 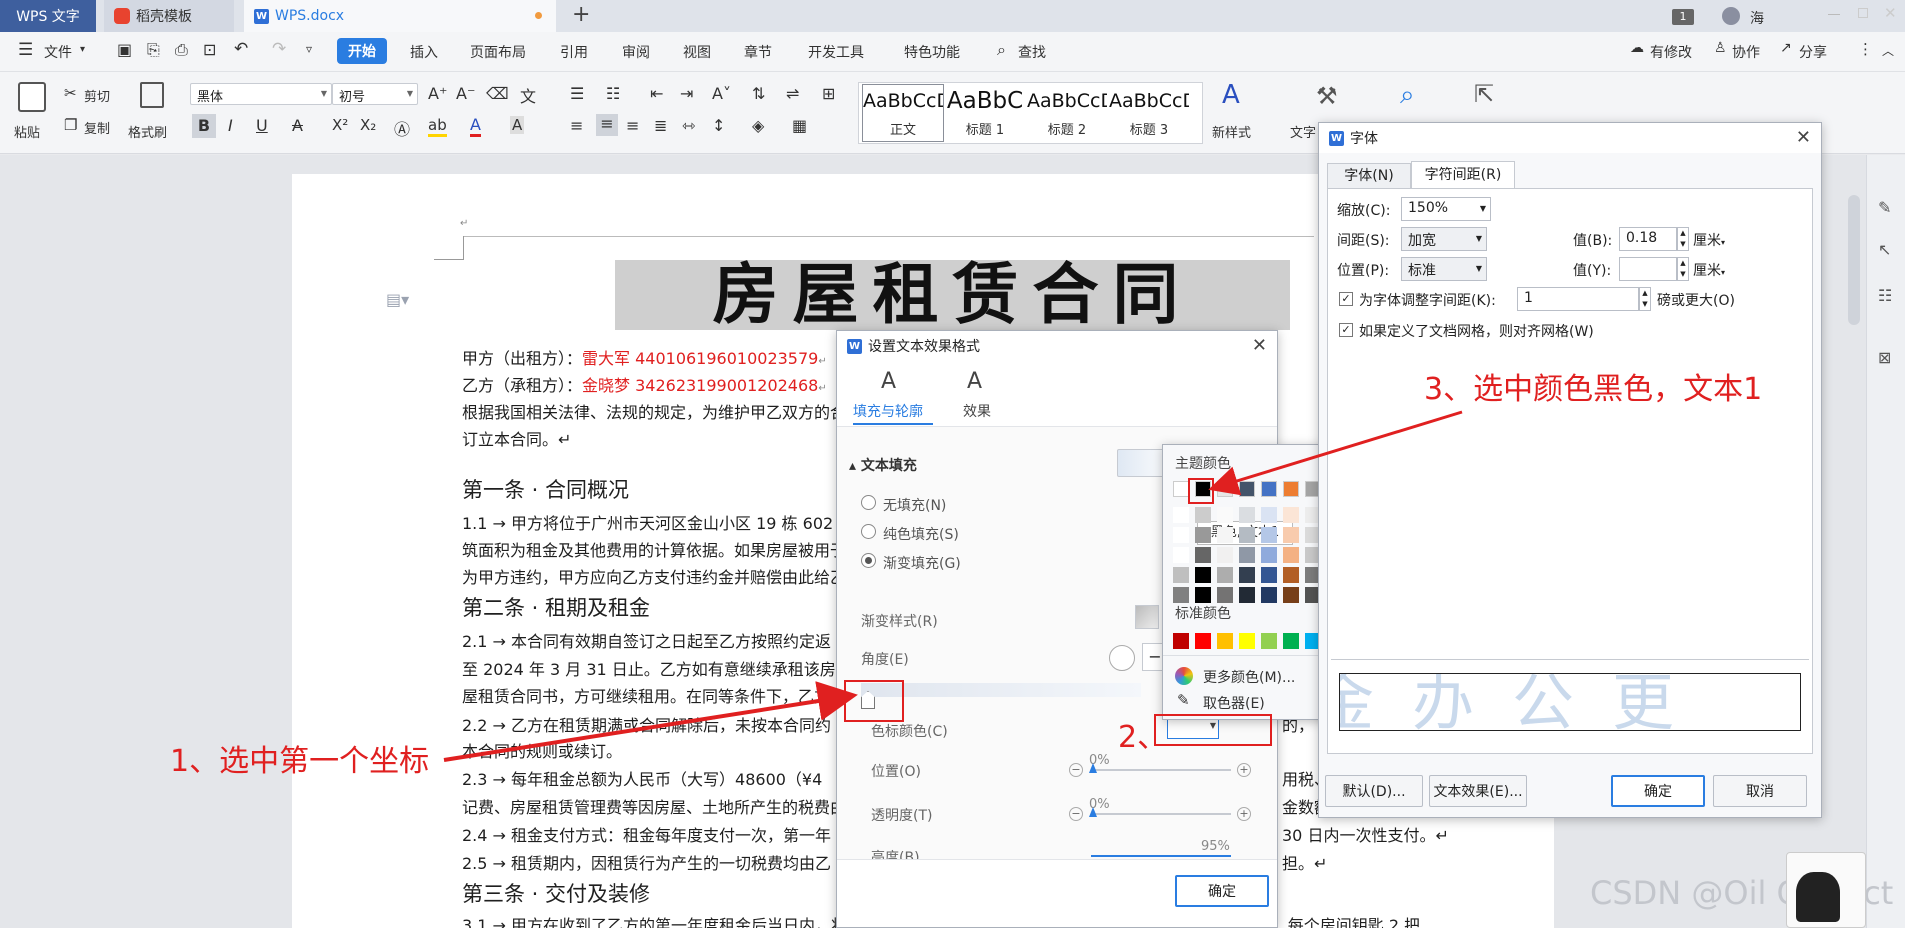 I want to click on arrow-step1, so click(x=650, y=721).